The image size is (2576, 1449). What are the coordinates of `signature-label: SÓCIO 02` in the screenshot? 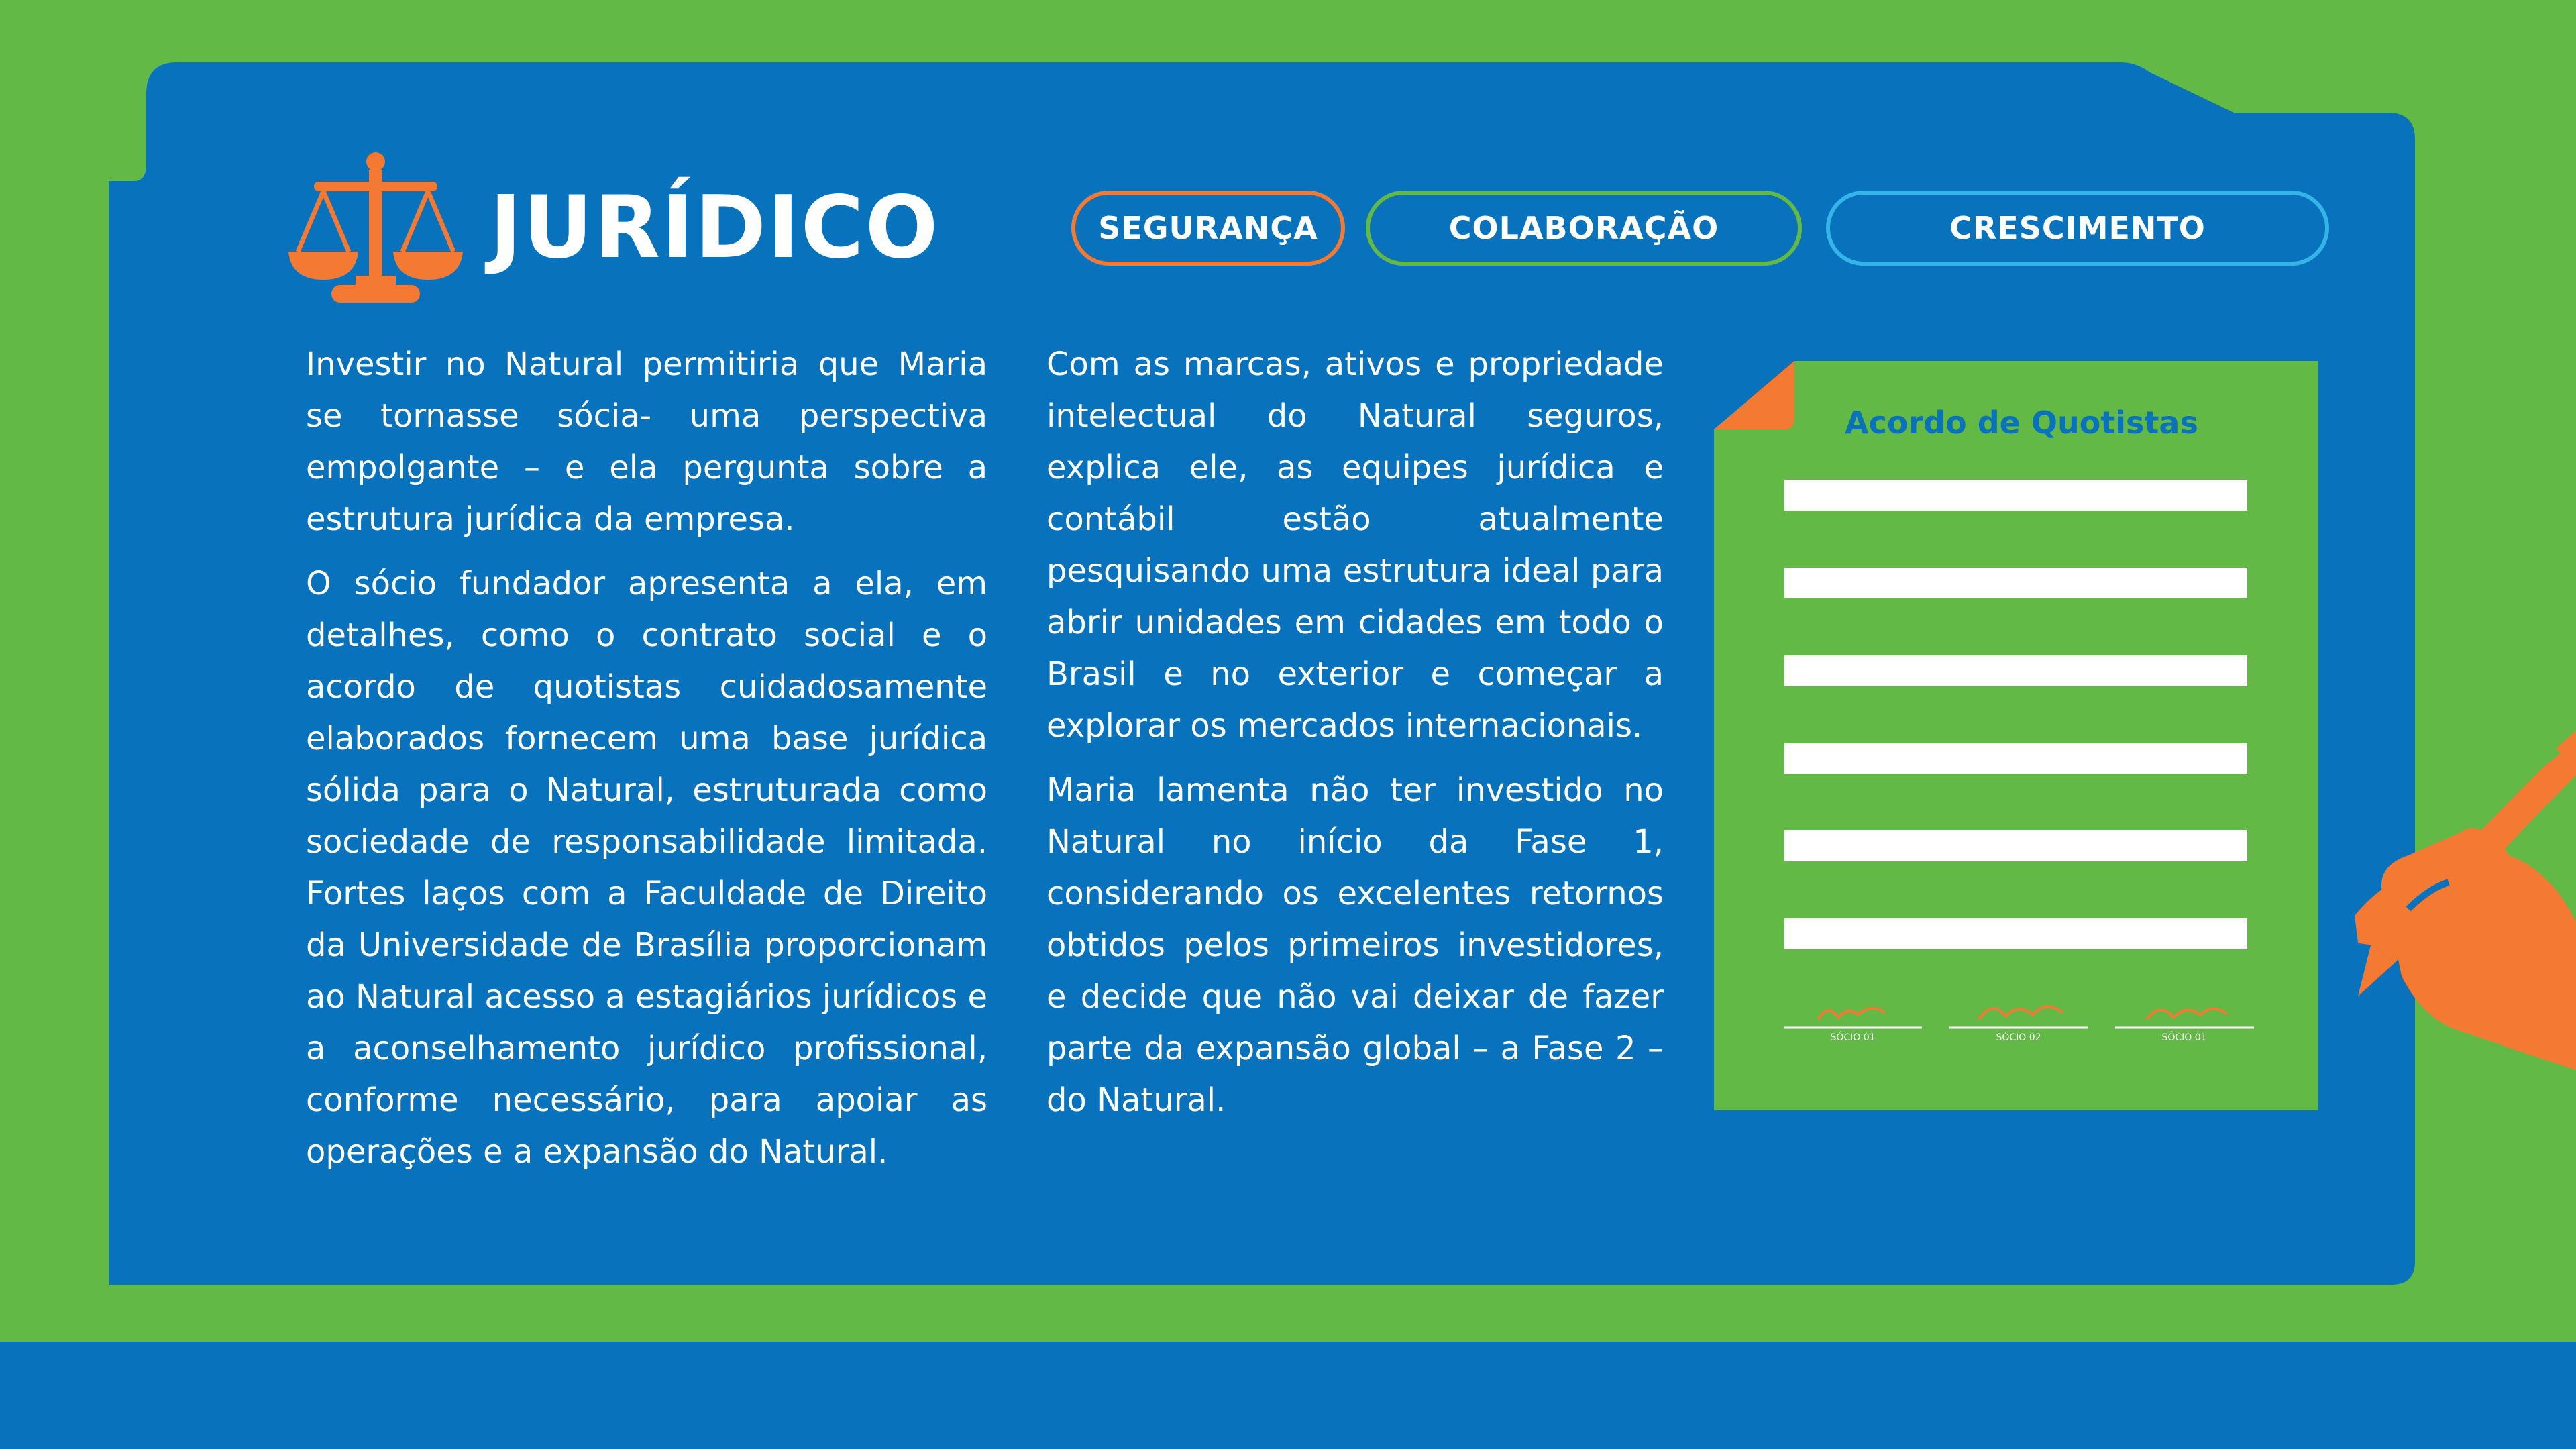 It's located at (2018, 1037).